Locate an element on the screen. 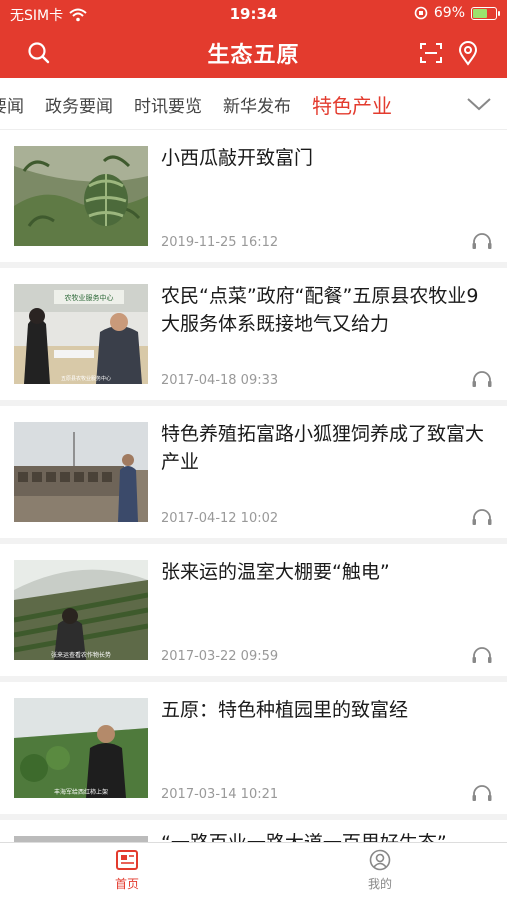  category-tabs: 要闻 政务要闻 时讯要览 新华发布 特色产业 is located at coordinates (253, 104).